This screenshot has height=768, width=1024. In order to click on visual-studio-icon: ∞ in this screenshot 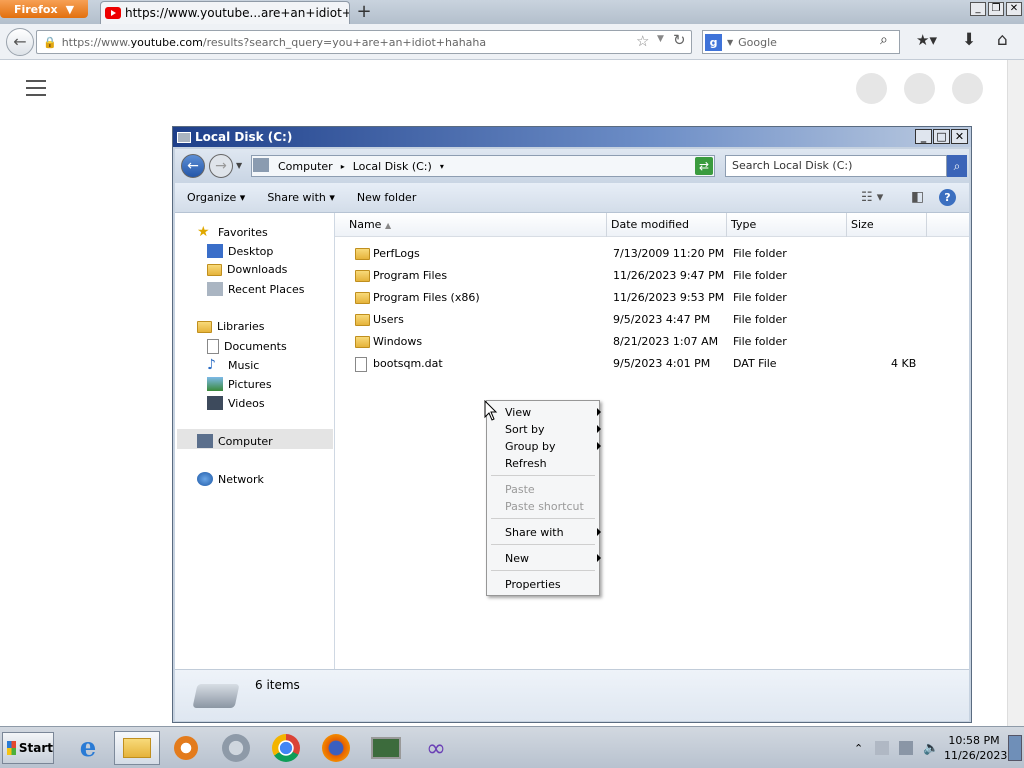, I will do `click(436, 748)`.